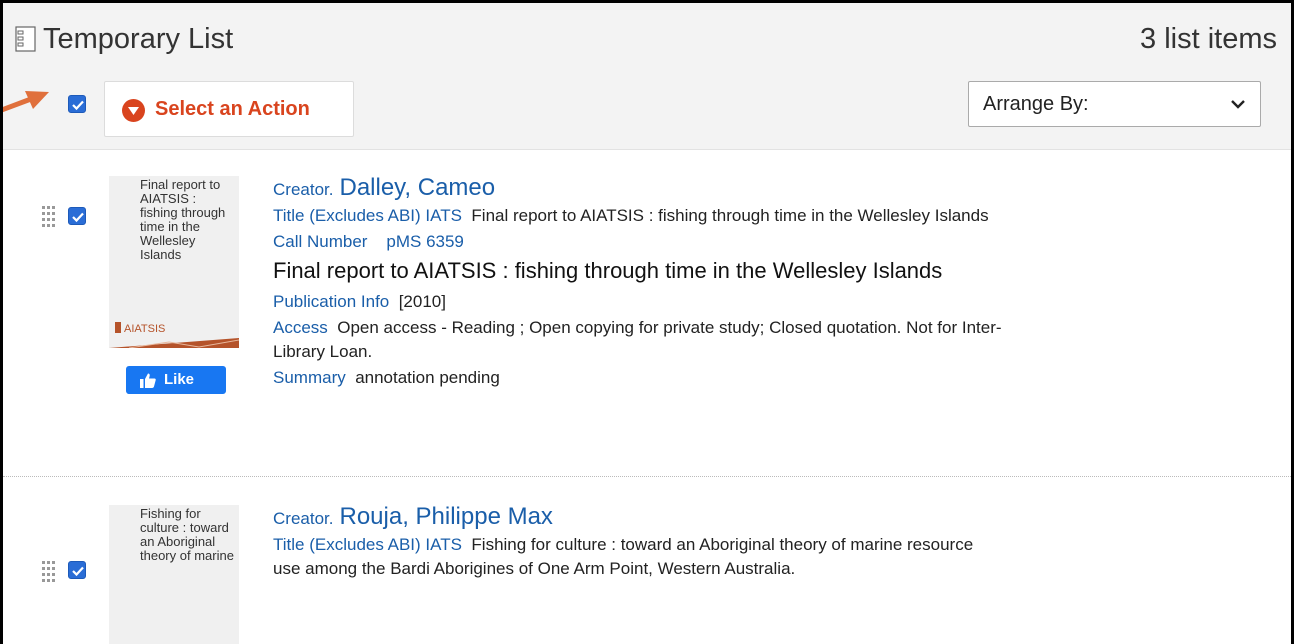  I want to click on select-all-checkbox, so click(77, 104).